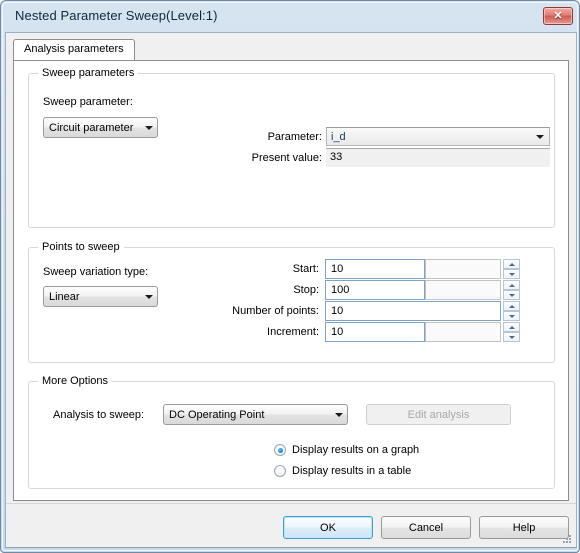 The width and height of the screenshot is (580, 553). What do you see at coordinates (280, 450) in the screenshot?
I see `radio-selected-icon` at bounding box center [280, 450].